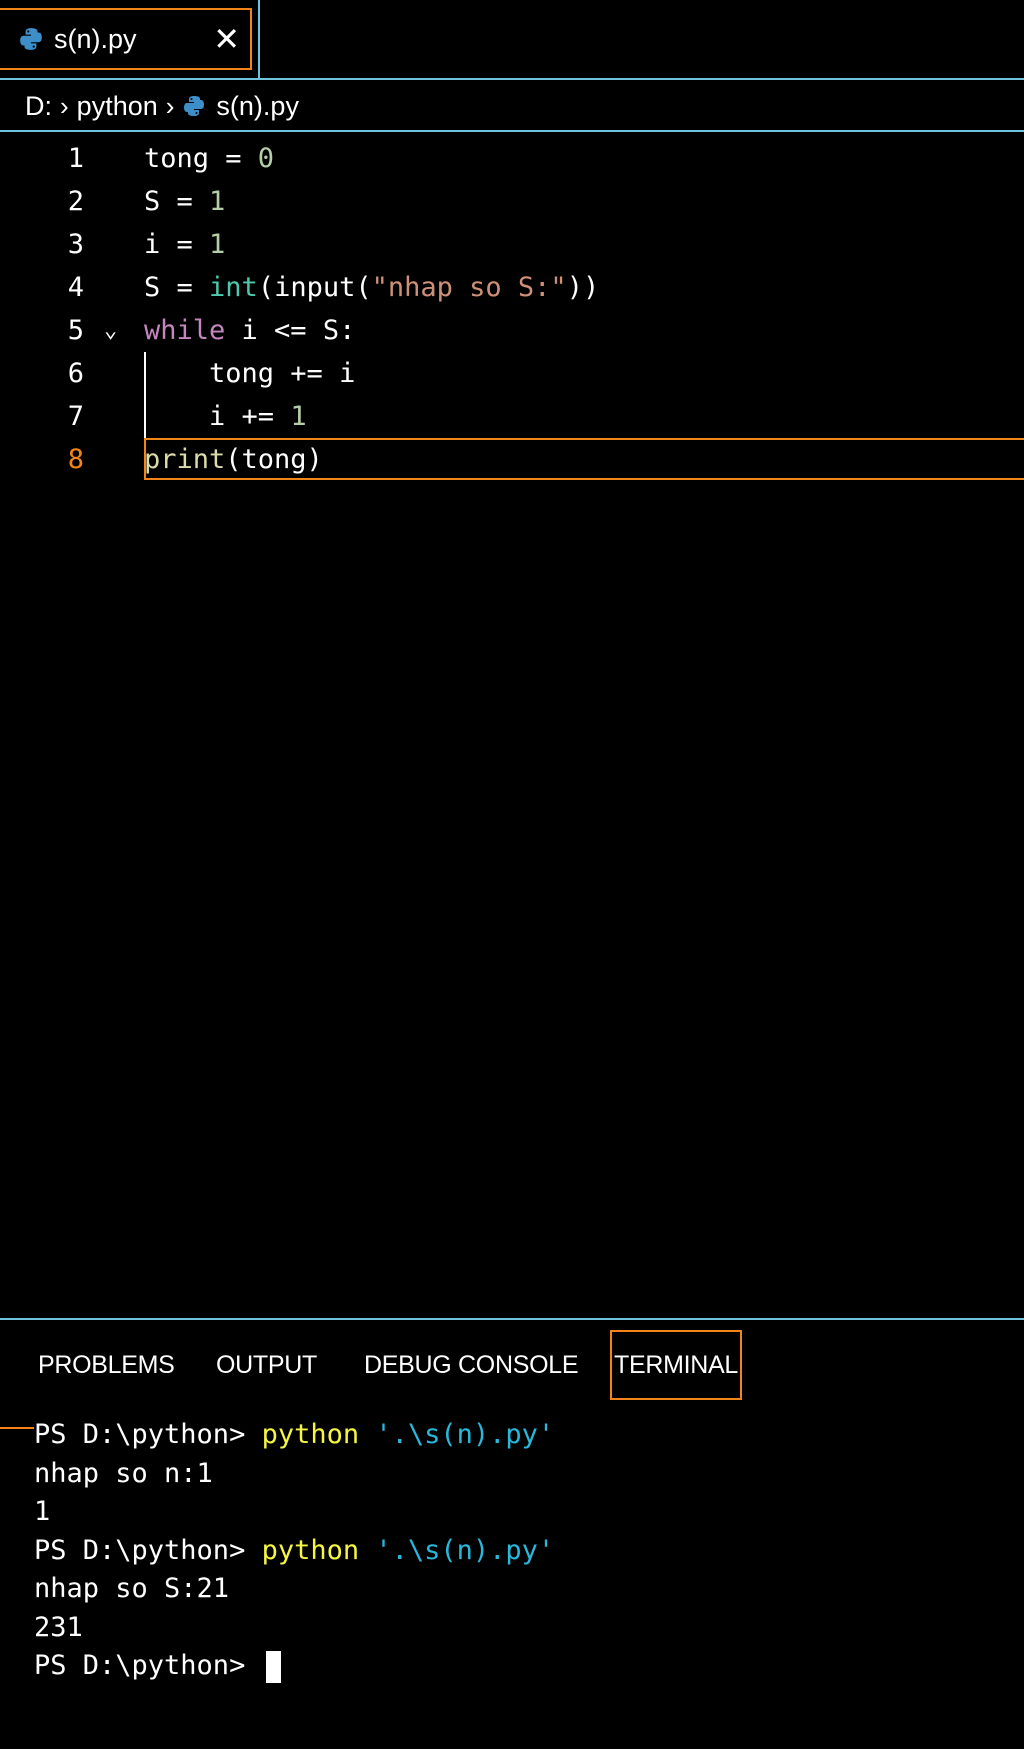 This screenshot has width=1024, height=1749. I want to click on code-line: 5 ⌄ while i <= S:, so click(512, 330).